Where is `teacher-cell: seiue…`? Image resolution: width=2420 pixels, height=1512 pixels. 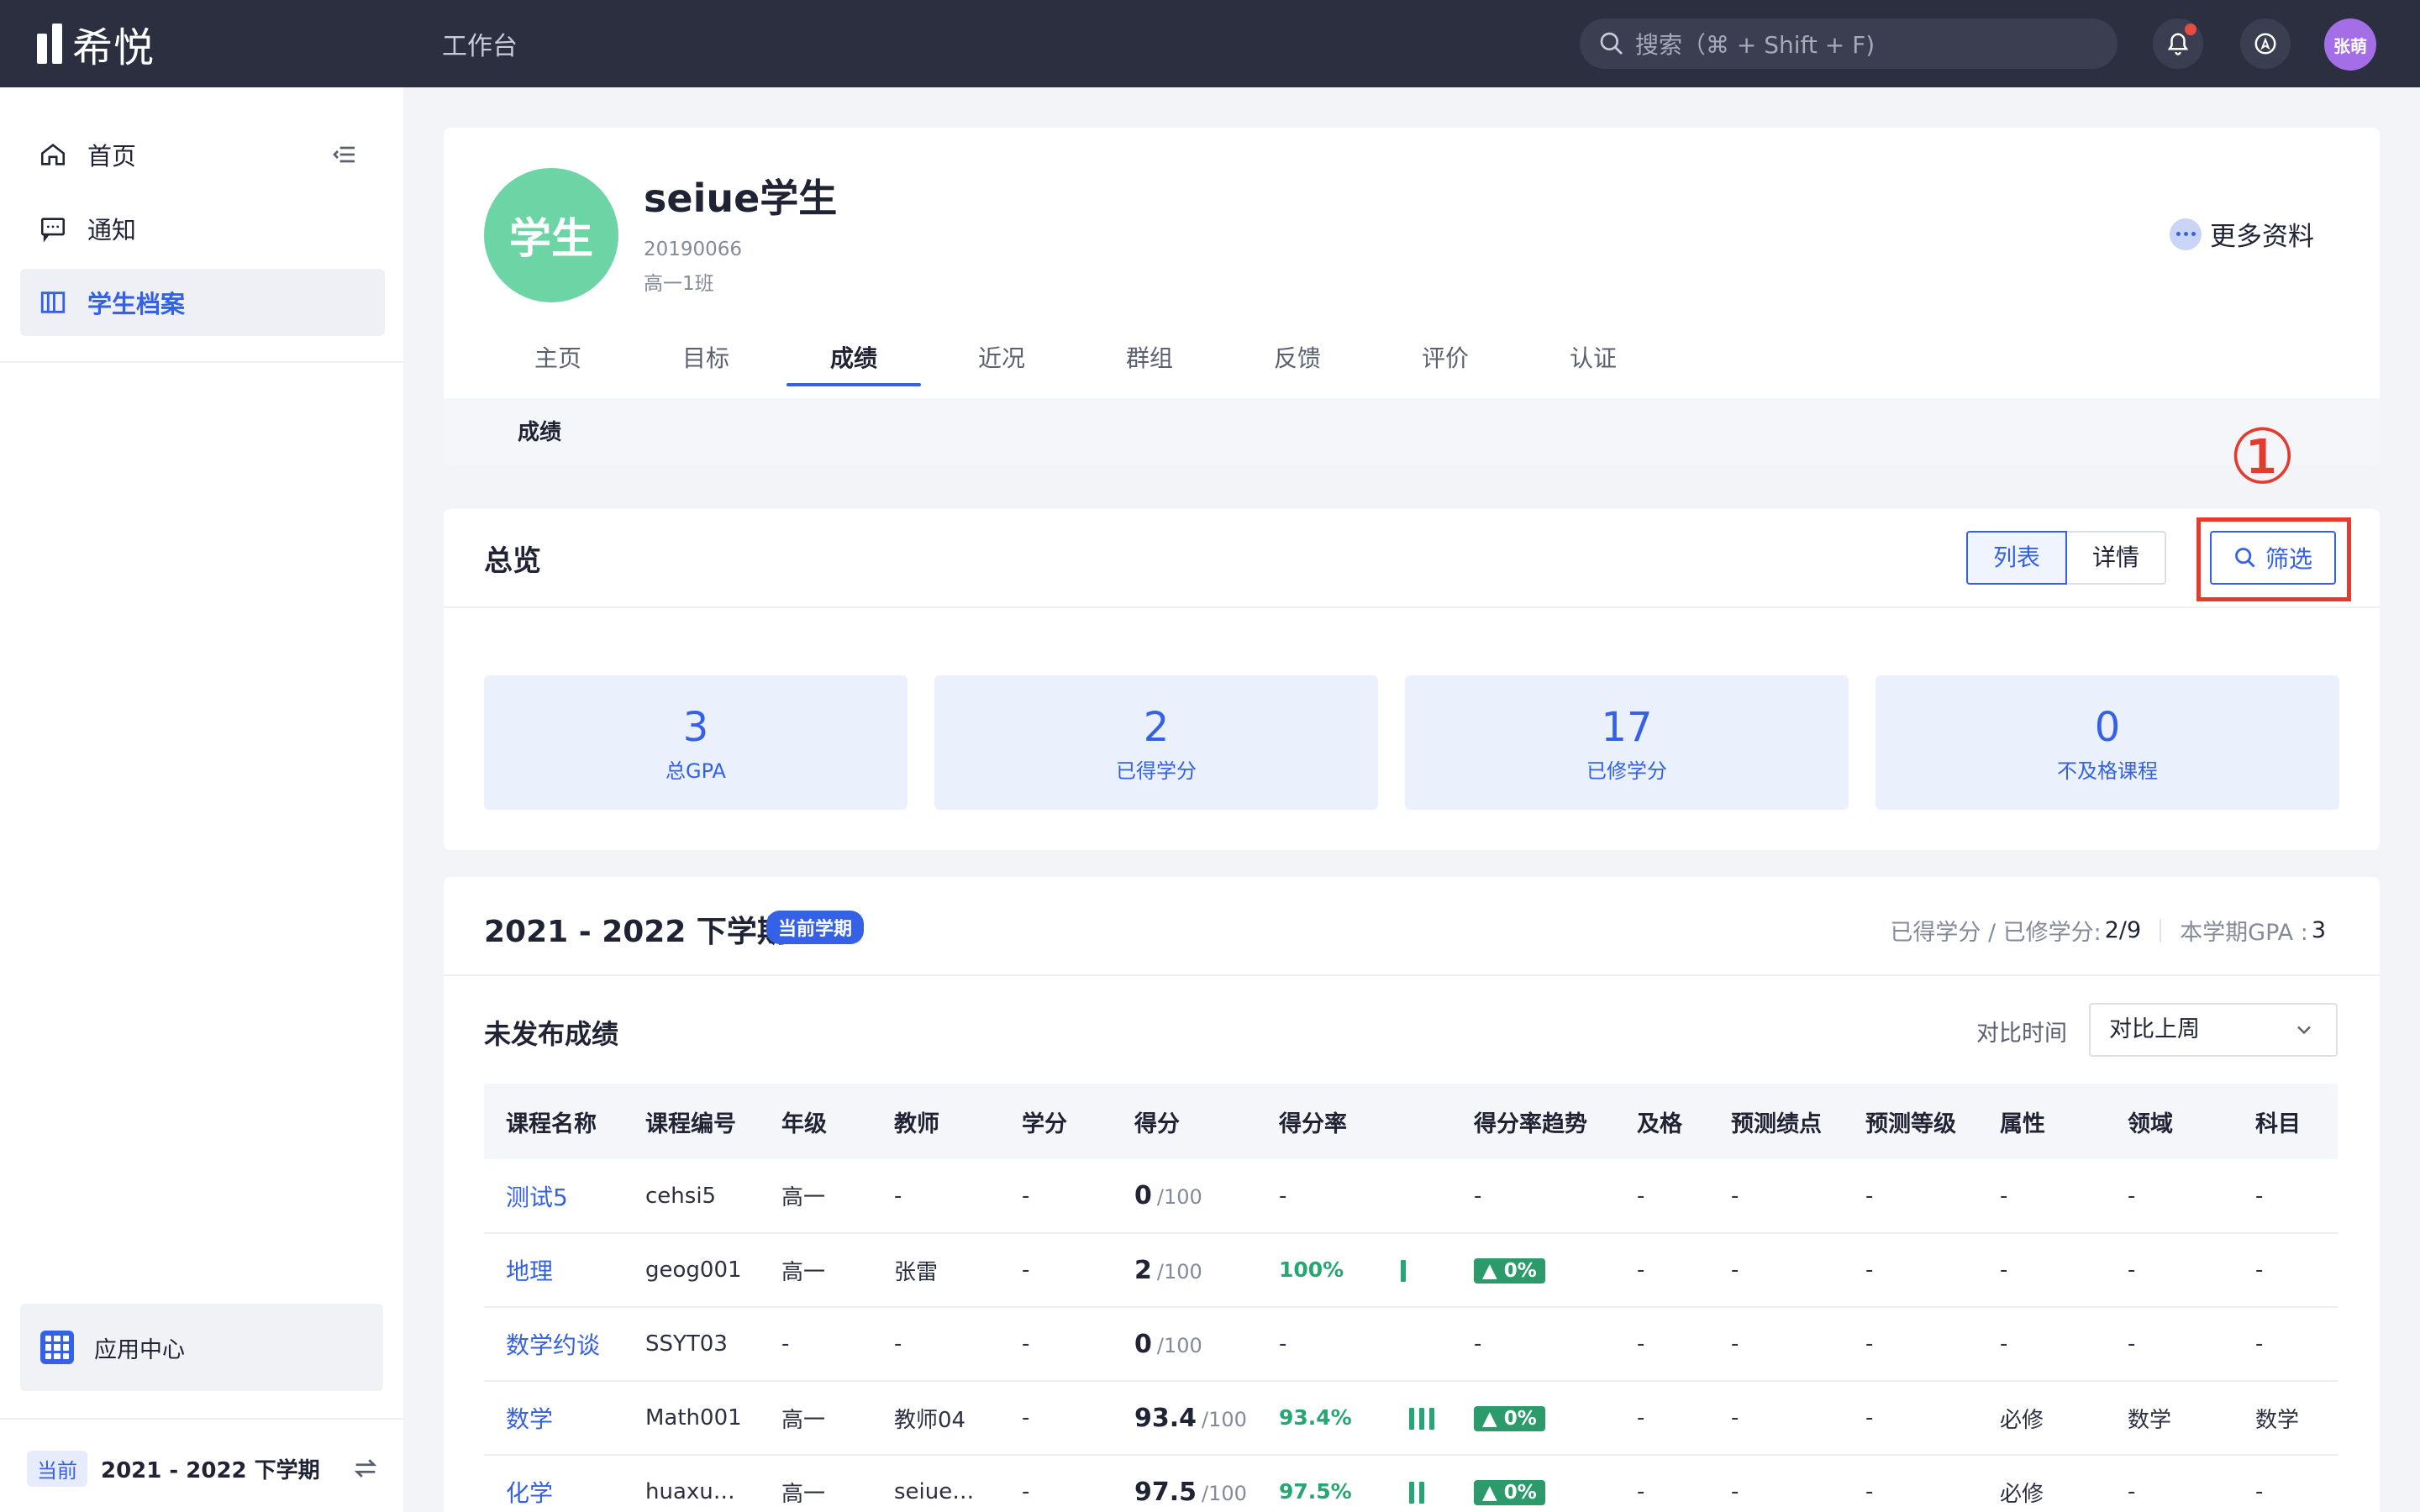
teacher-cell: seiue… is located at coordinates (934, 1491).